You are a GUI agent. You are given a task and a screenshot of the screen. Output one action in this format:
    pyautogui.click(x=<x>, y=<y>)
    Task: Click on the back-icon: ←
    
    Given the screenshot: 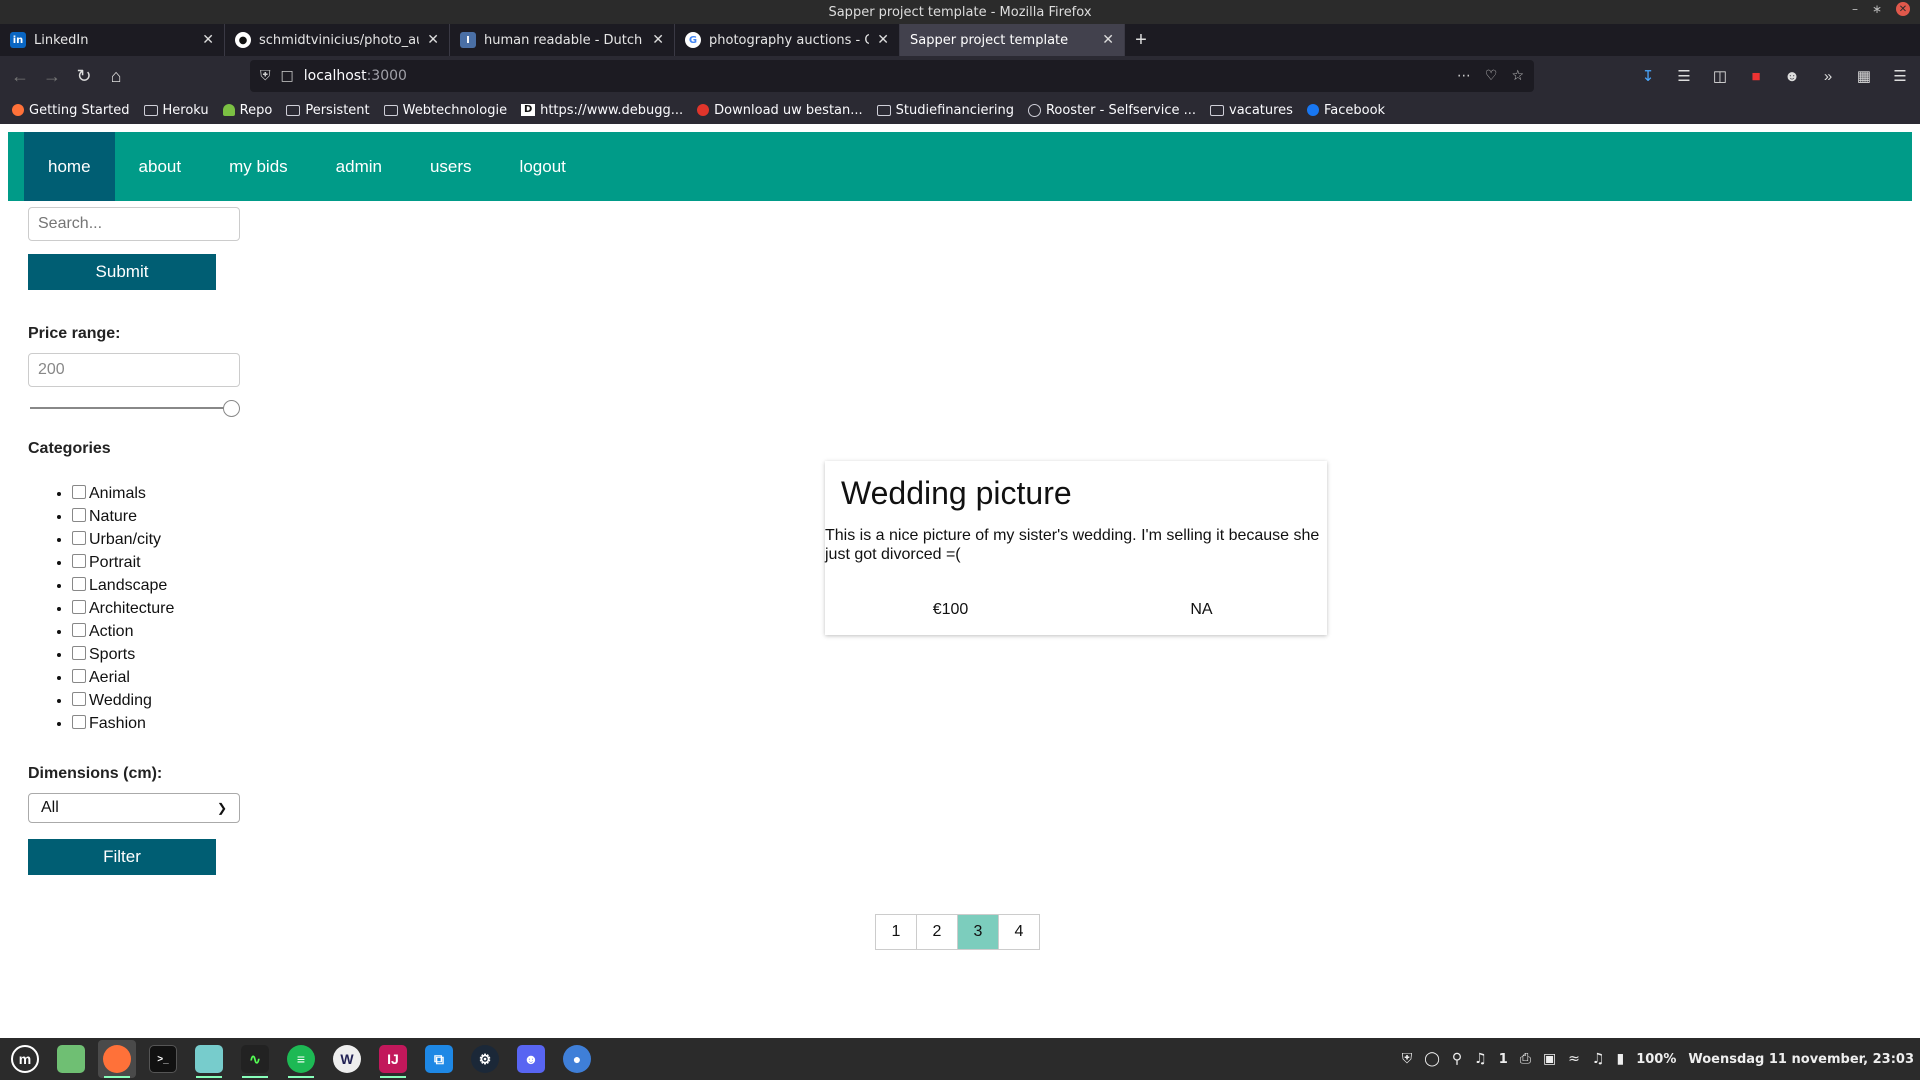 What is the action you would take?
    pyautogui.click(x=20, y=76)
    